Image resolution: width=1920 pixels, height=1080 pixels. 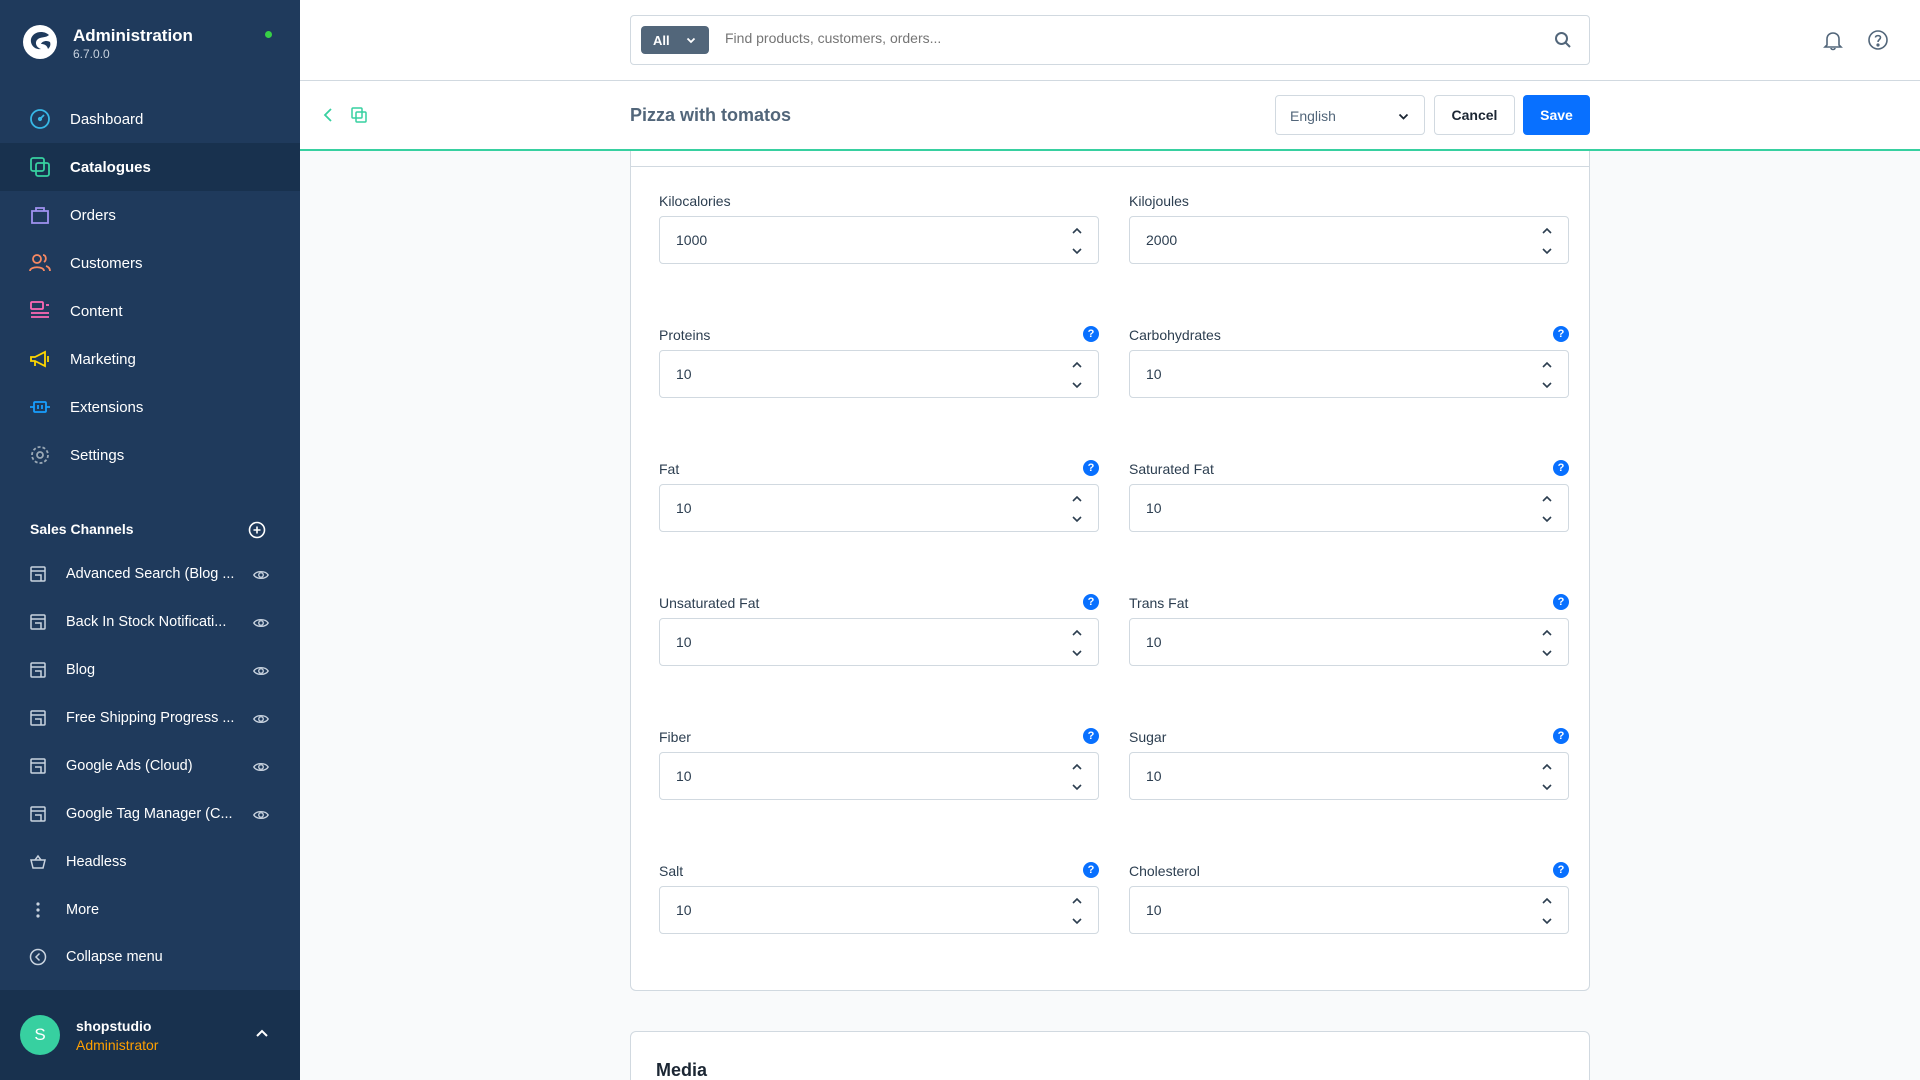 What do you see at coordinates (150, 767) in the screenshot?
I see `sales-channel-item: Google Ads (Cloud)` at bounding box center [150, 767].